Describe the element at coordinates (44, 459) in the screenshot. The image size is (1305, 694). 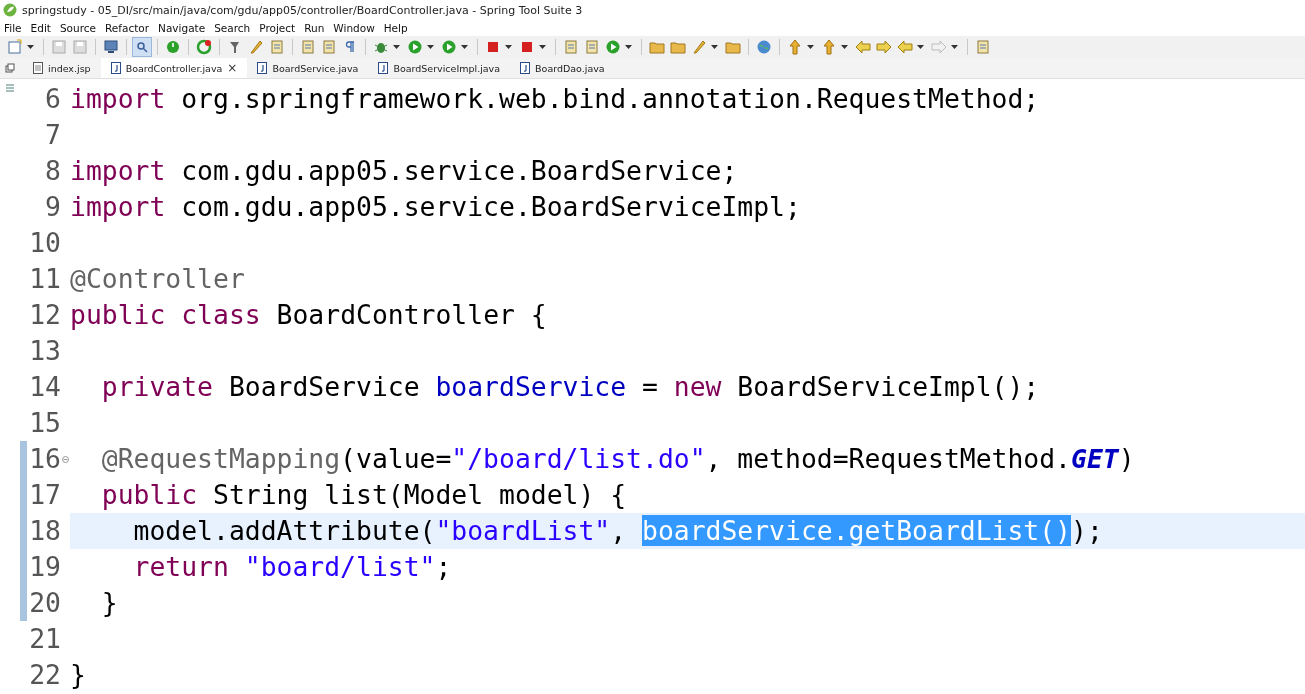
I see `line-number: 16` at that location.